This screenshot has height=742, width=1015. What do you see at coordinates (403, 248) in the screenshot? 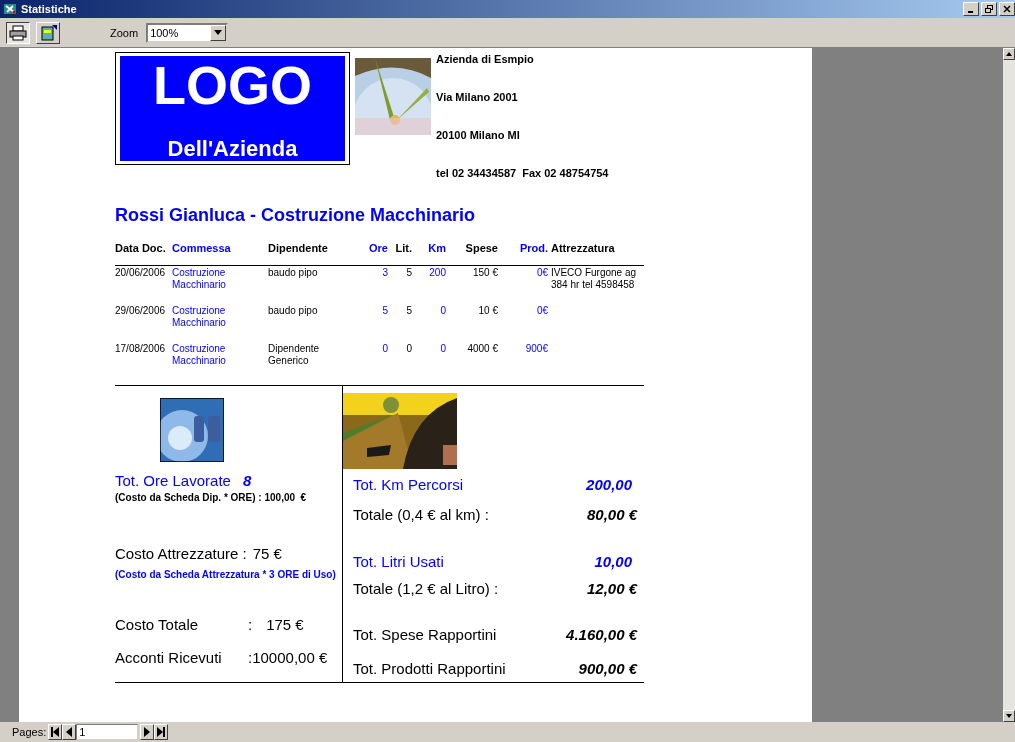
I see `column-header: Lit.` at bounding box center [403, 248].